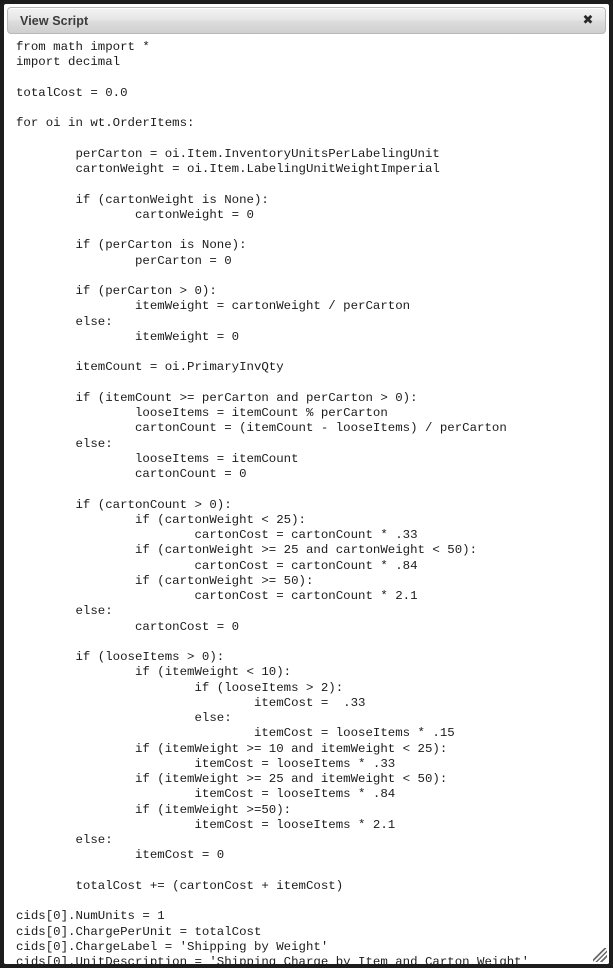 The height and width of the screenshot is (968, 613). Describe the element at coordinates (54, 20) in the screenshot. I see `dialog-title: View Script` at that location.